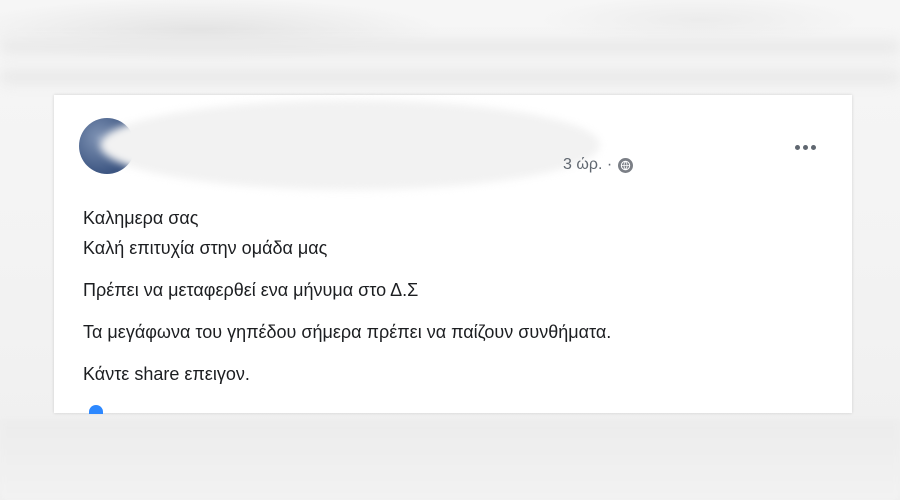 The image size is (900, 500). Describe the element at coordinates (350, 145) in the screenshot. I see `redacted-author-name` at that location.